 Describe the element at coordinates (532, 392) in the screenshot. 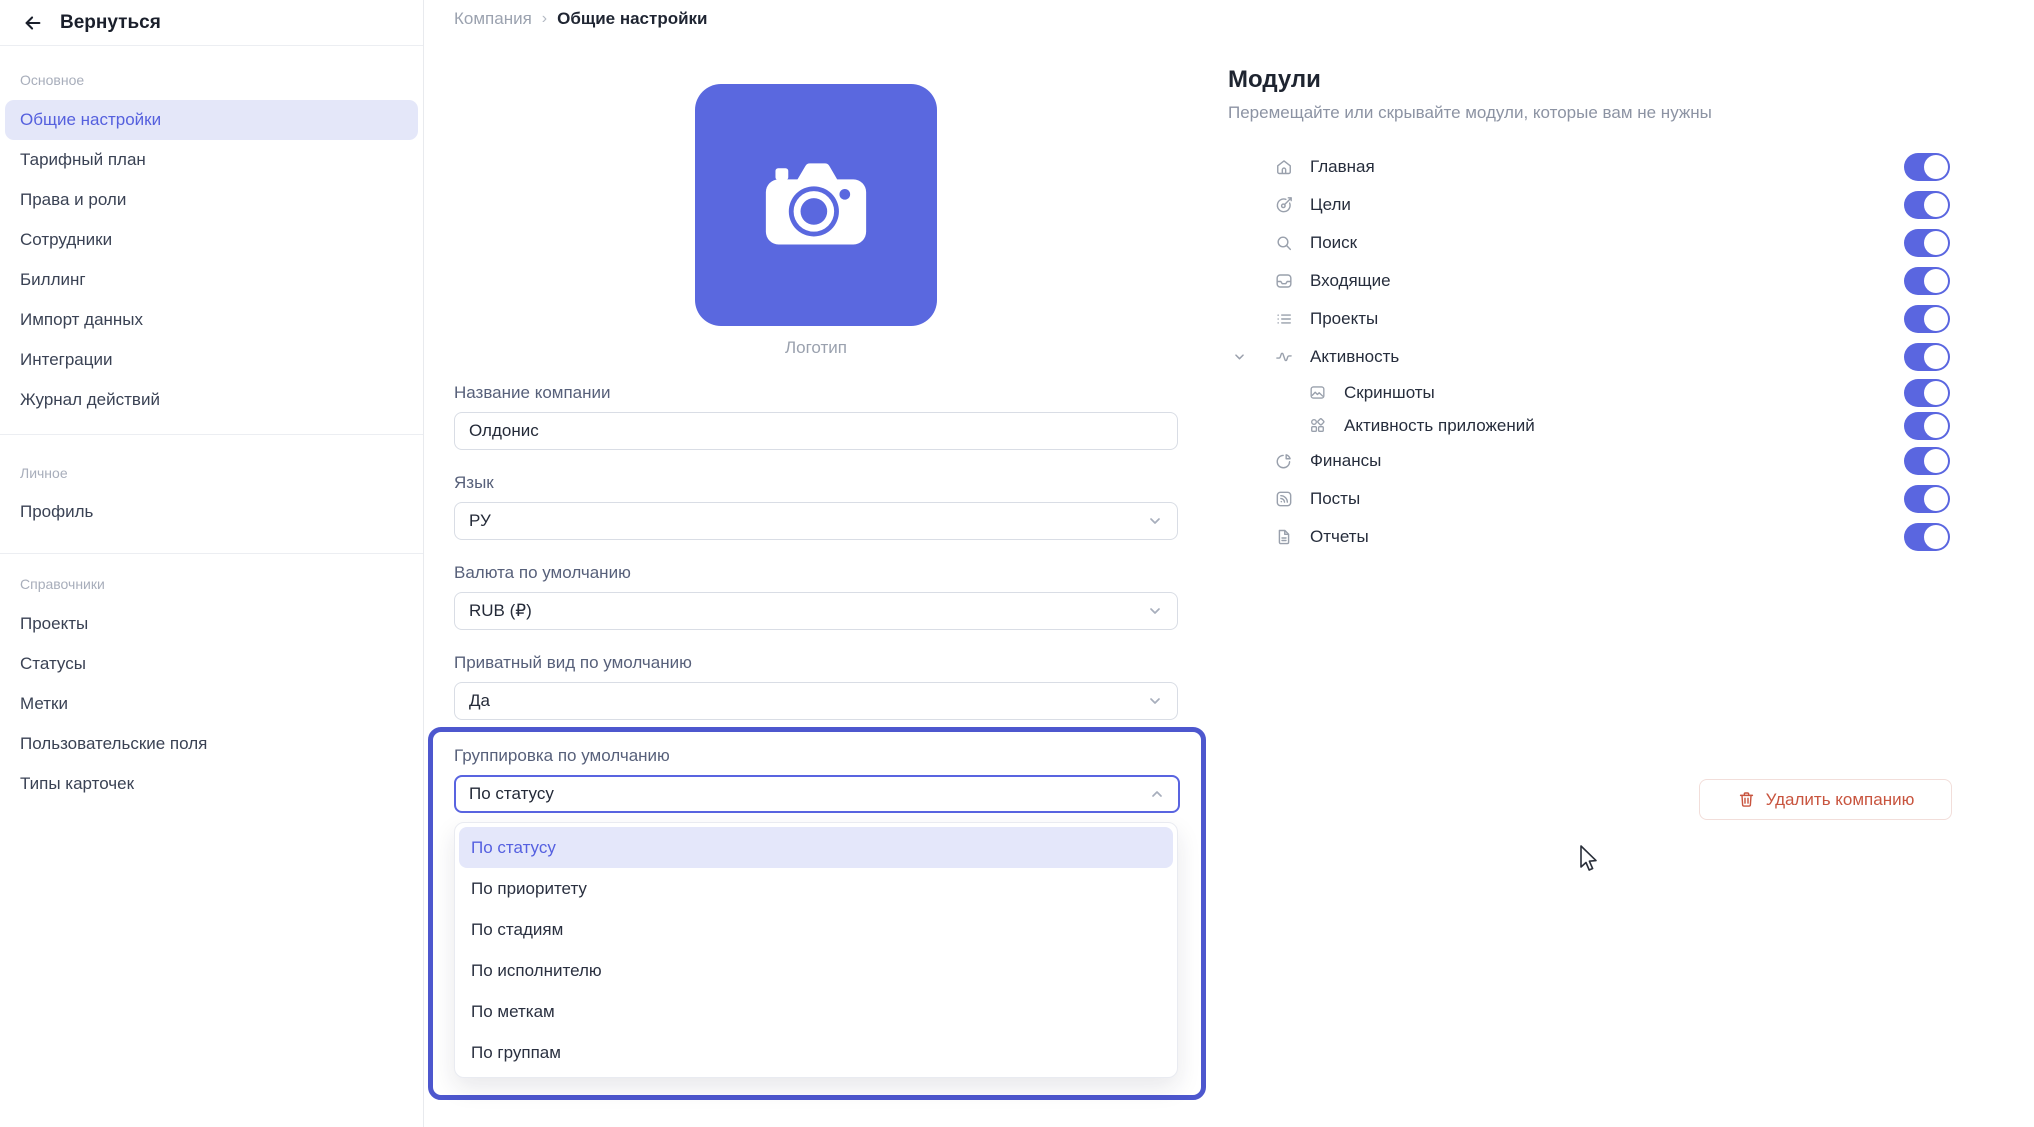

I see `company-name-label: Название компании` at that location.